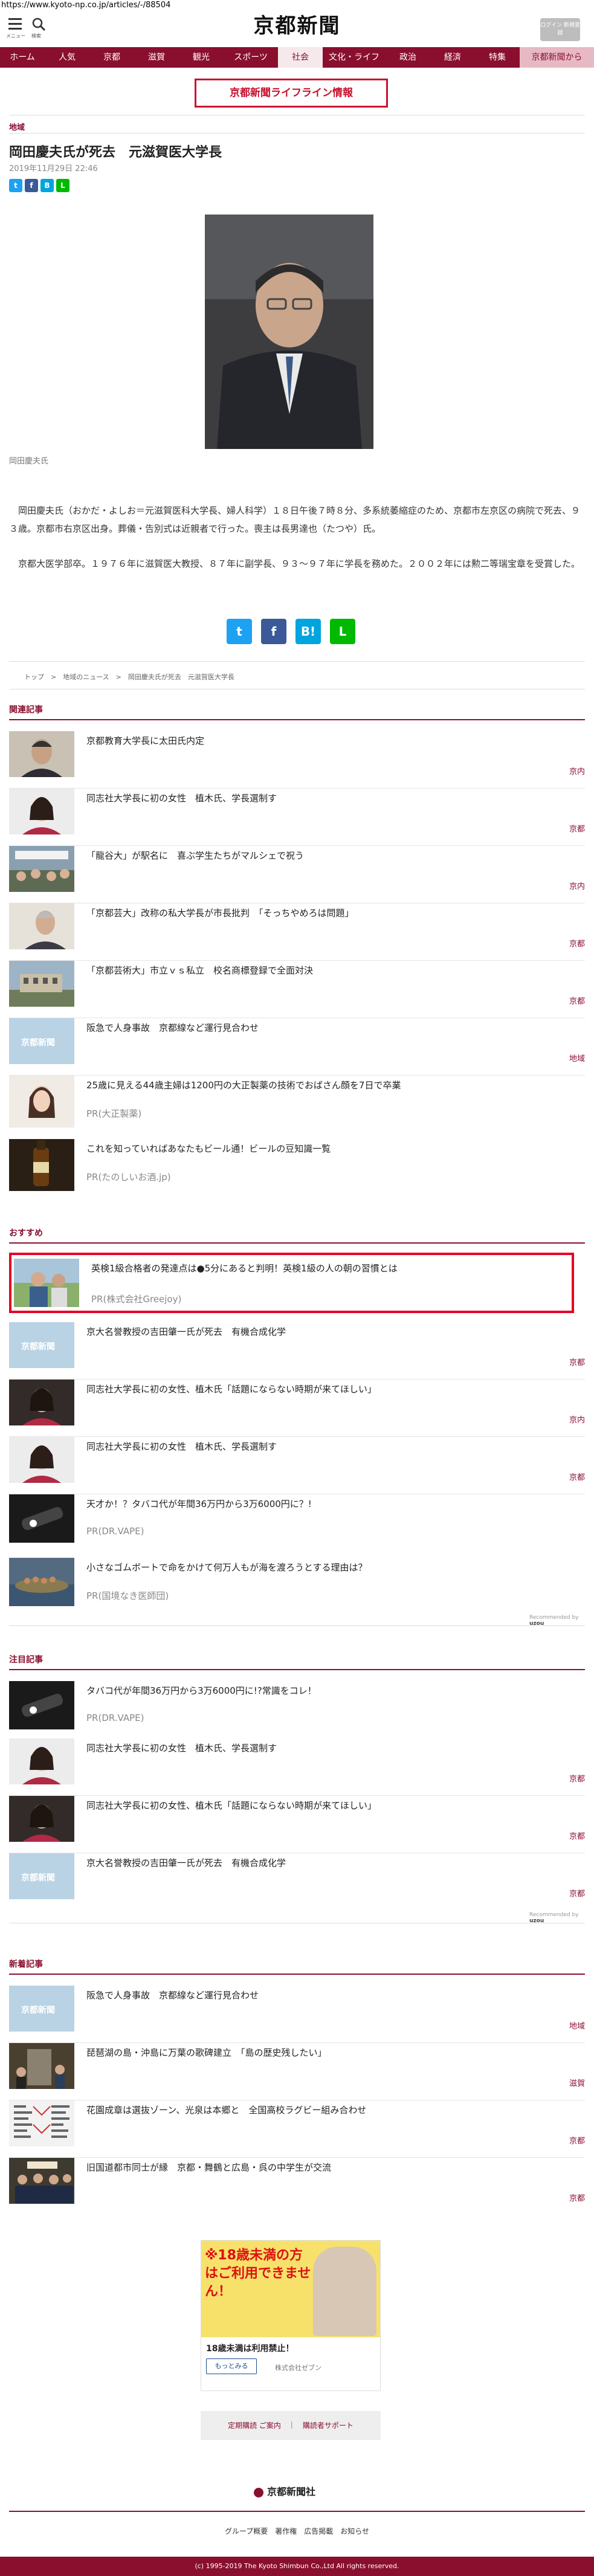 This screenshot has height=2576, width=594. I want to click on site-logo: 京都新聞, so click(297, 26).